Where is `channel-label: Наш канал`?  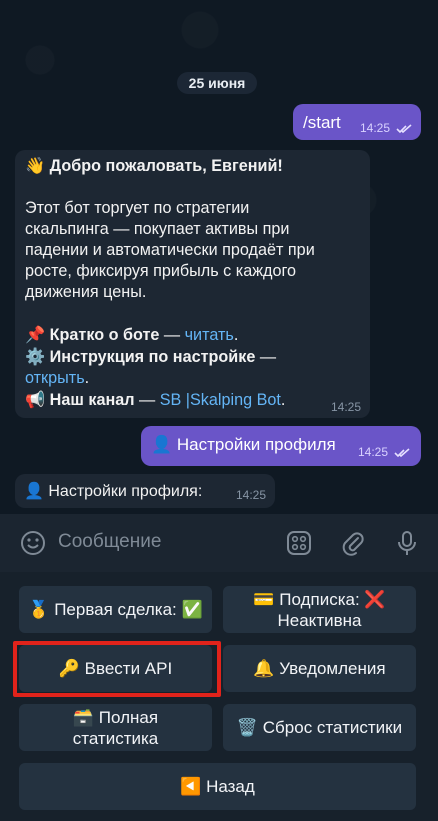
channel-label: Наш канал is located at coordinates (92, 400).